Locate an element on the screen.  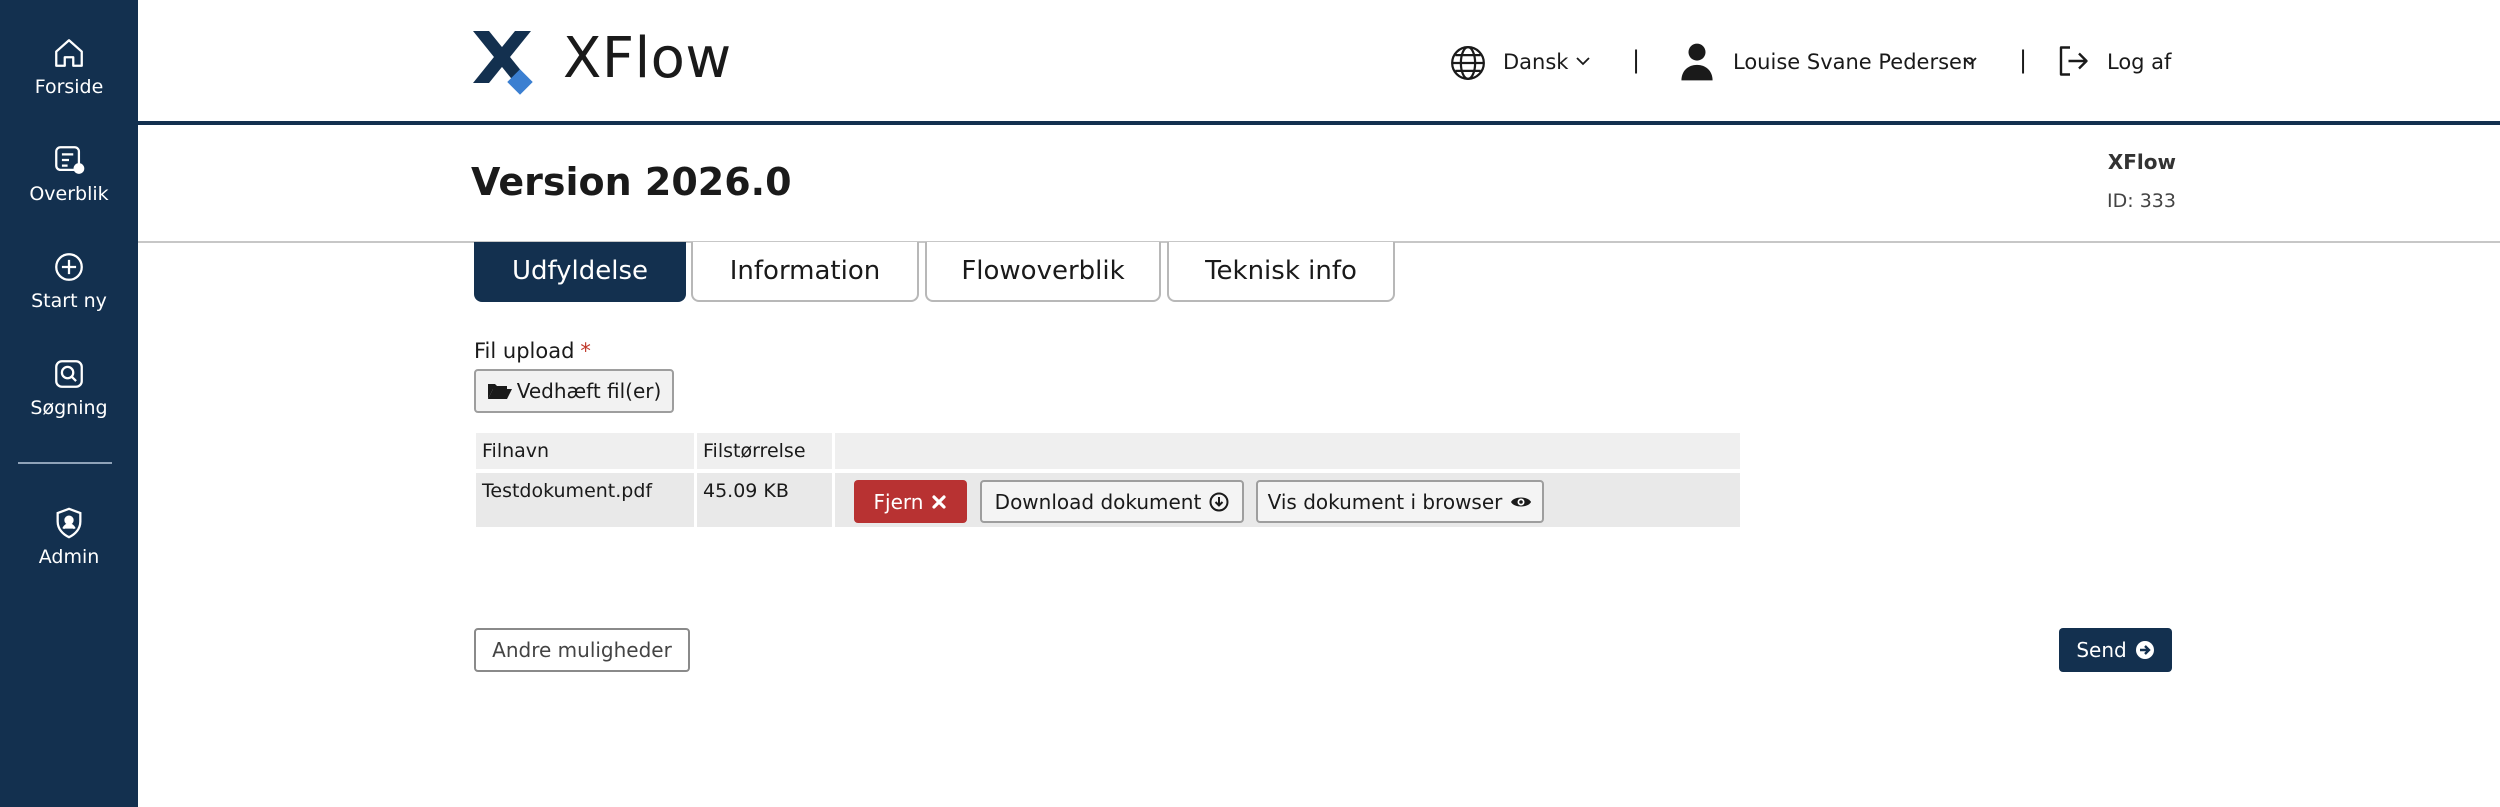
globe-icon is located at coordinates (1468, 63).